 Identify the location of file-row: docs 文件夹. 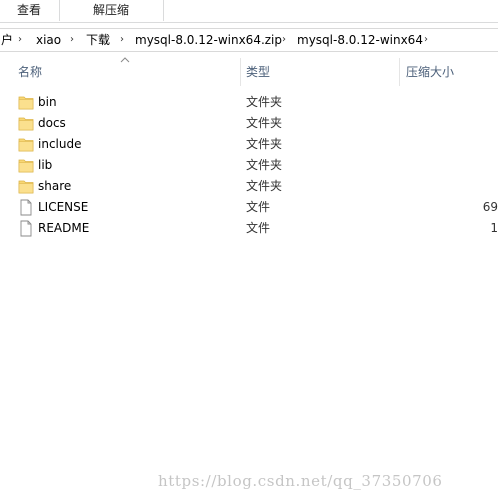
(249, 123).